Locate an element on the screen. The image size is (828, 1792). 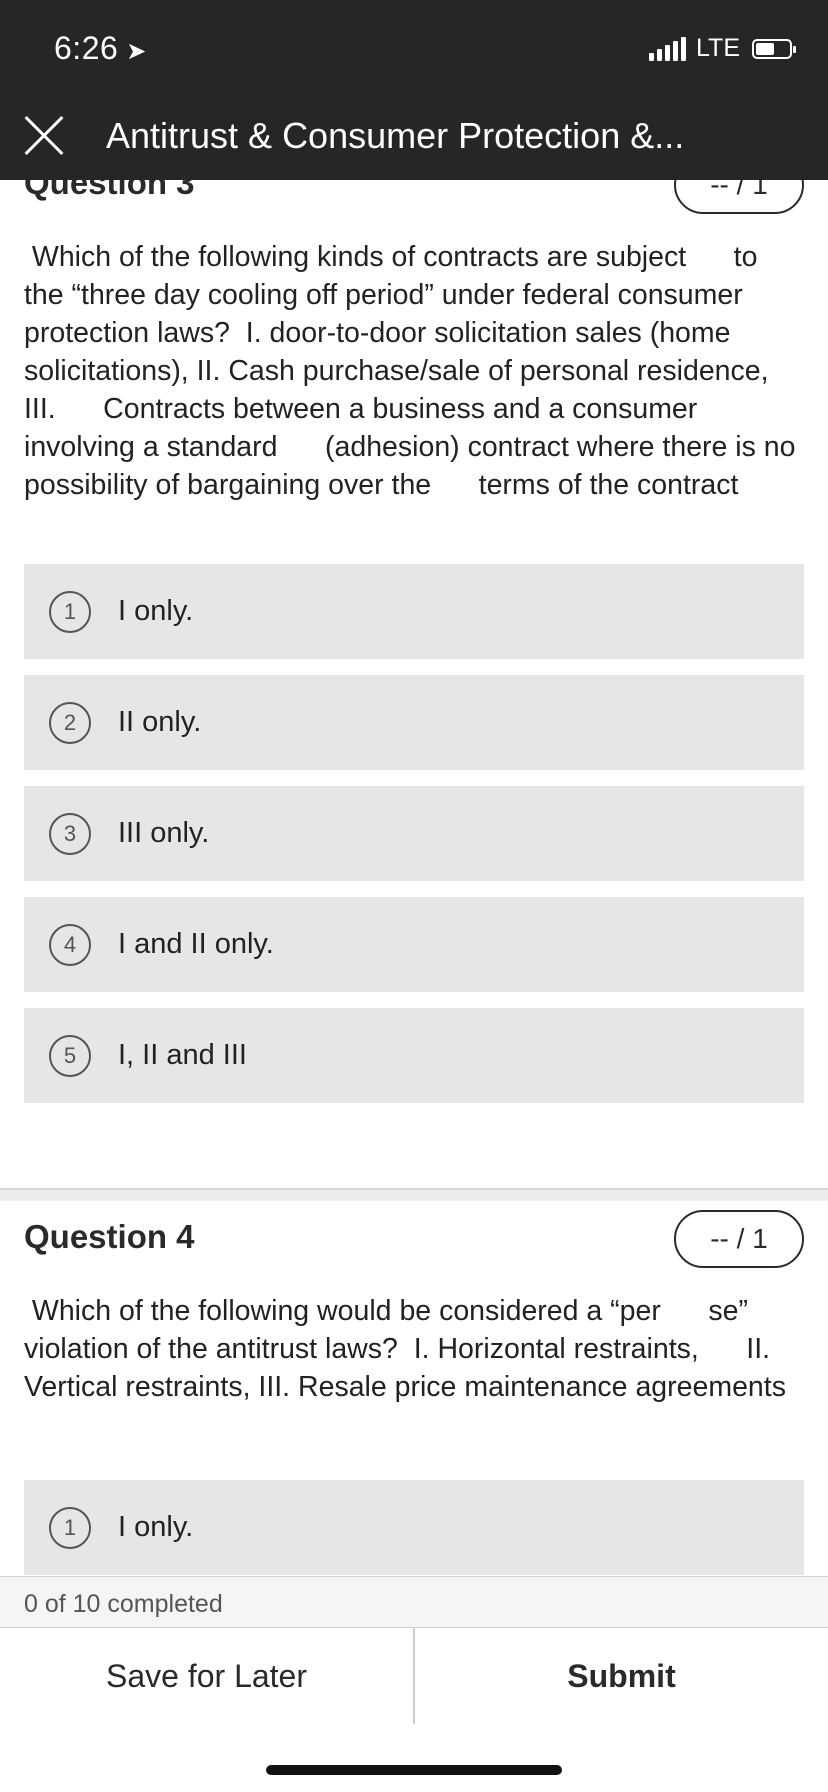
network-label: LTE is located at coordinates (718, 48).